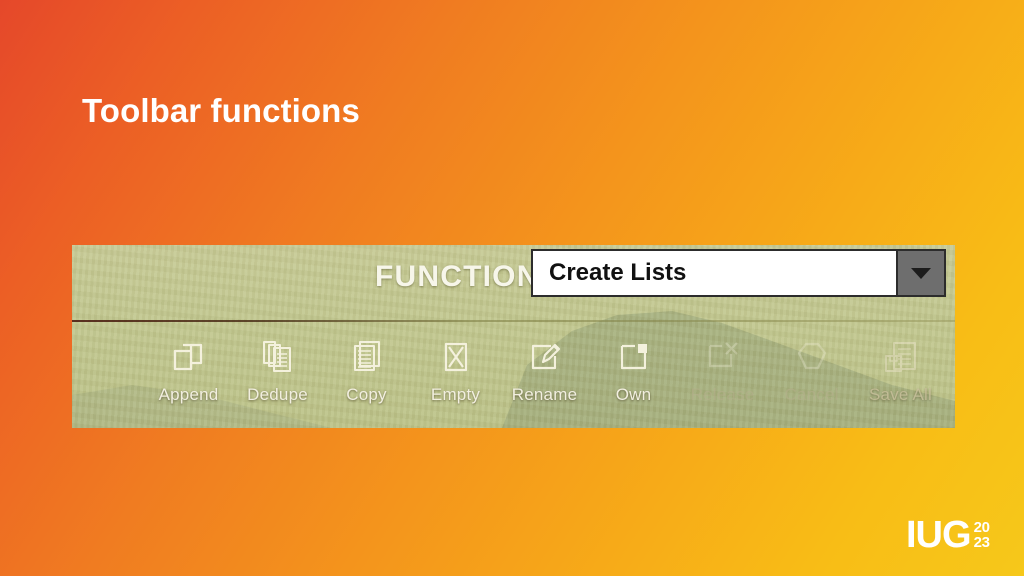 The height and width of the screenshot is (576, 1024). What do you see at coordinates (722, 394) in the screenshot?
I see `toolbar-button-label: Release` at bounding box center [722, 394].